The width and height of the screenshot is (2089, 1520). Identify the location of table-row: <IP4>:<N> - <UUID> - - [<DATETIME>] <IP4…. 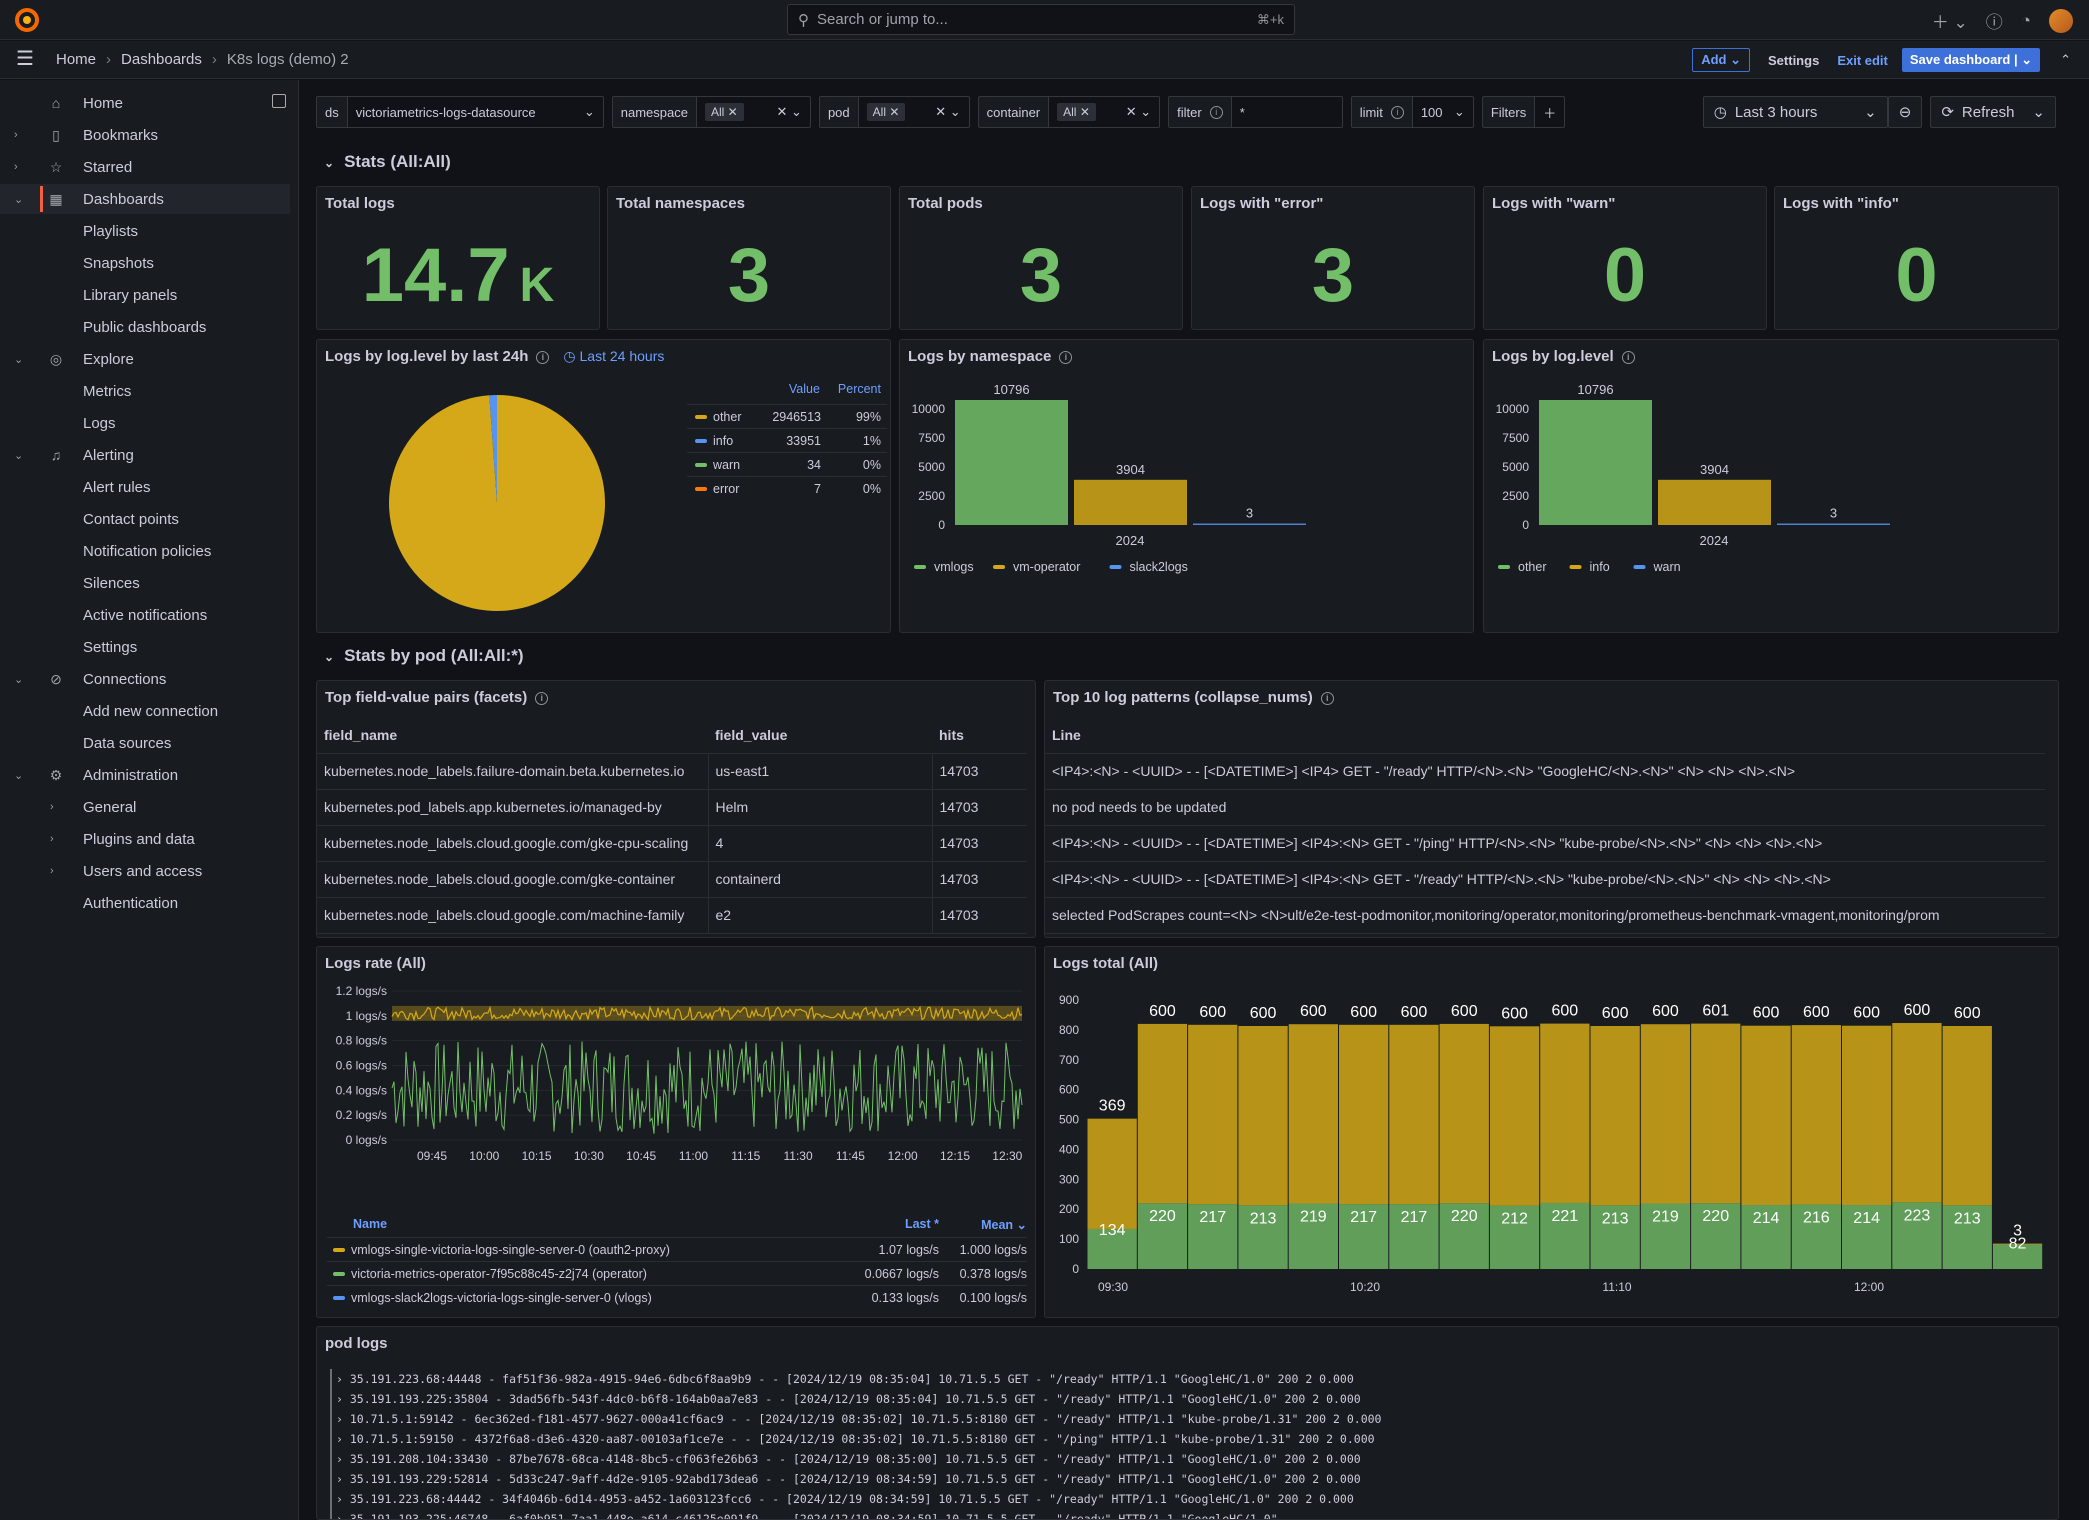
(1545, 879).